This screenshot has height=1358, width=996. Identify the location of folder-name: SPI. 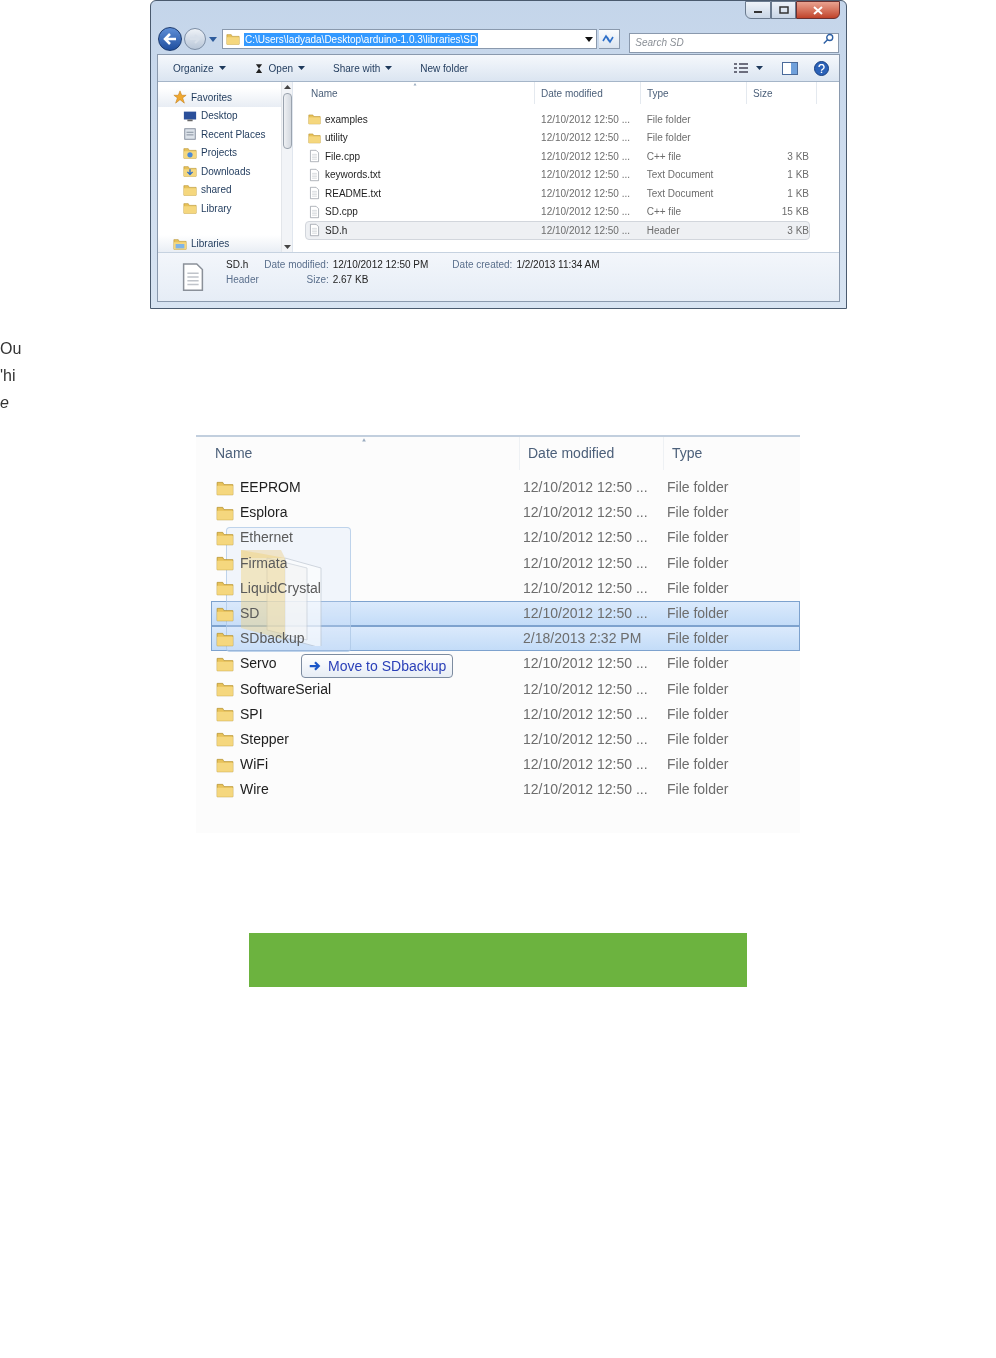
(251, 714).